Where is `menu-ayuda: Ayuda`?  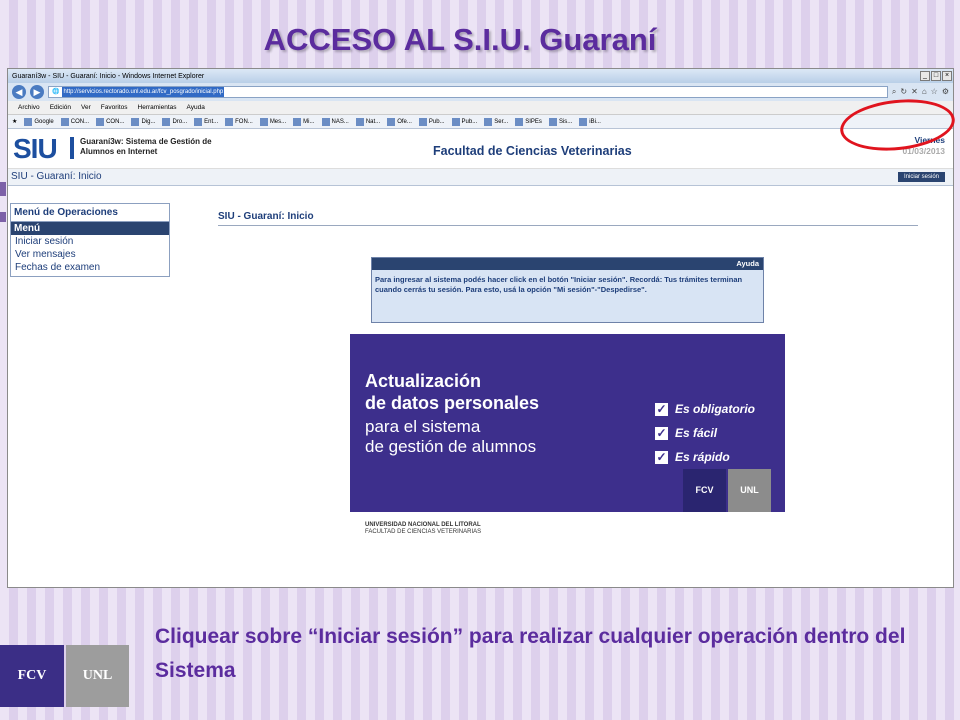 menu-ayuda: Ayuda is located at coordinates (196, 107).